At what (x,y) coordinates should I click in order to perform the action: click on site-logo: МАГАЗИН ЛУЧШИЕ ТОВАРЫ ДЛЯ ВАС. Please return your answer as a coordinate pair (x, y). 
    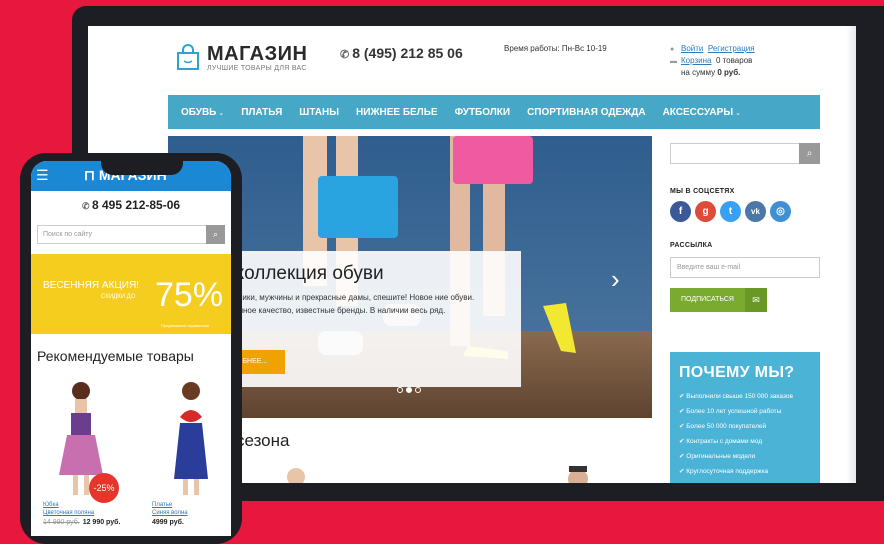
    Looking at the image, I should click on (242, 57).